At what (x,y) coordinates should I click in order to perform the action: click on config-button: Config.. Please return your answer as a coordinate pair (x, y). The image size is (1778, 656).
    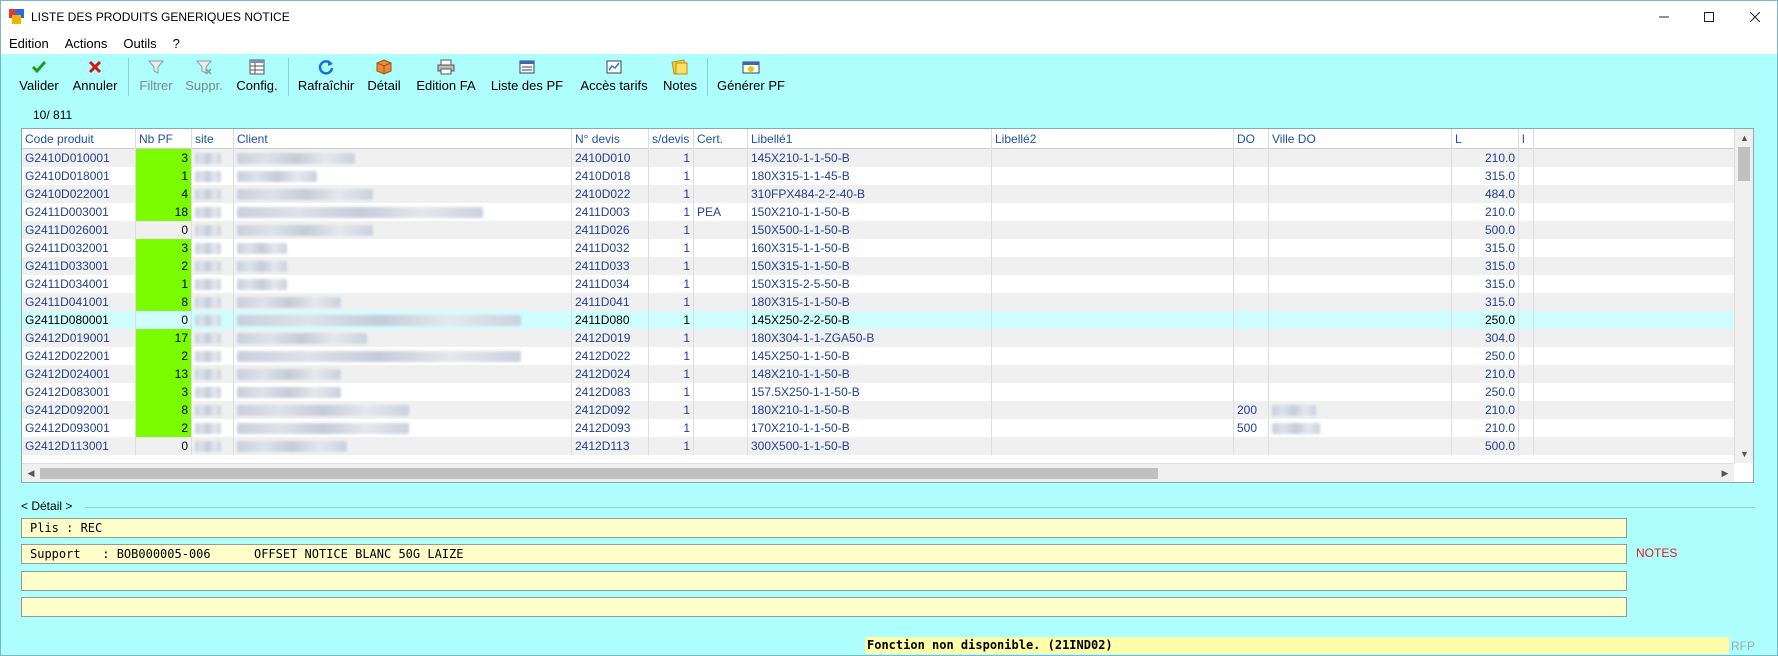
    Looking at the image, I should click on (257, 77).